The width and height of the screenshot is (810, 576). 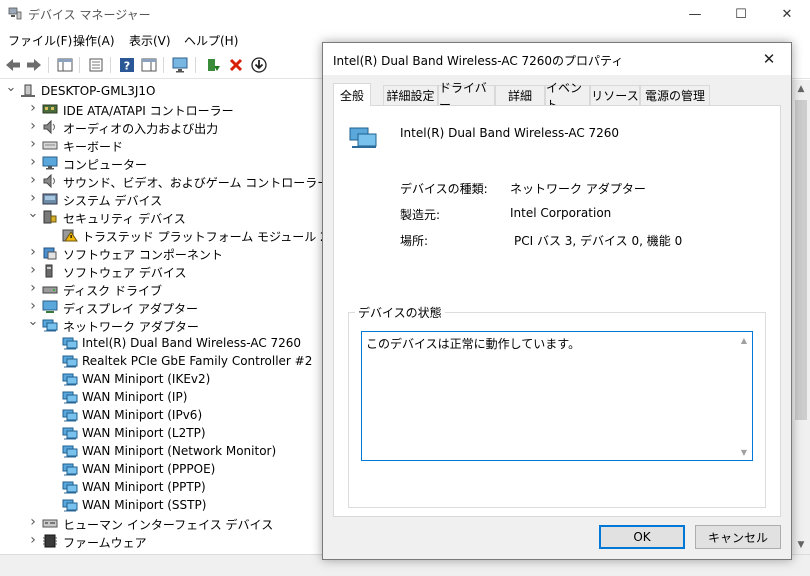 I want to click on tree-item-keyboard: › キーボード, so click(x=161, y=145).